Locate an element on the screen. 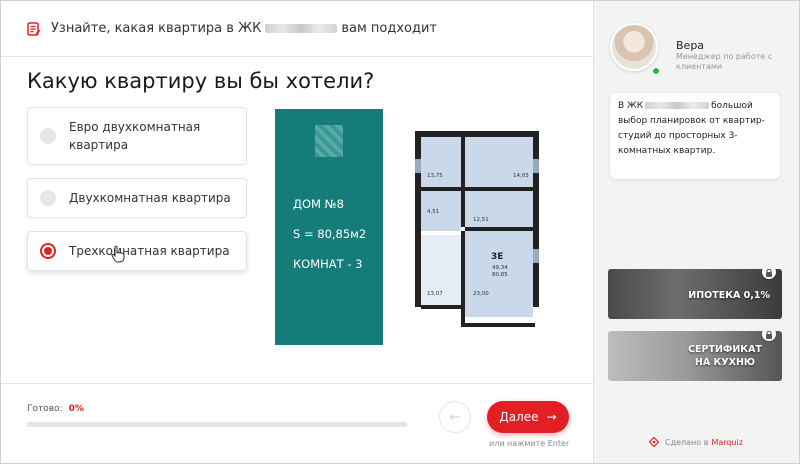  enter-hint: или нажмите Enter is located at coordinates (529, 443).